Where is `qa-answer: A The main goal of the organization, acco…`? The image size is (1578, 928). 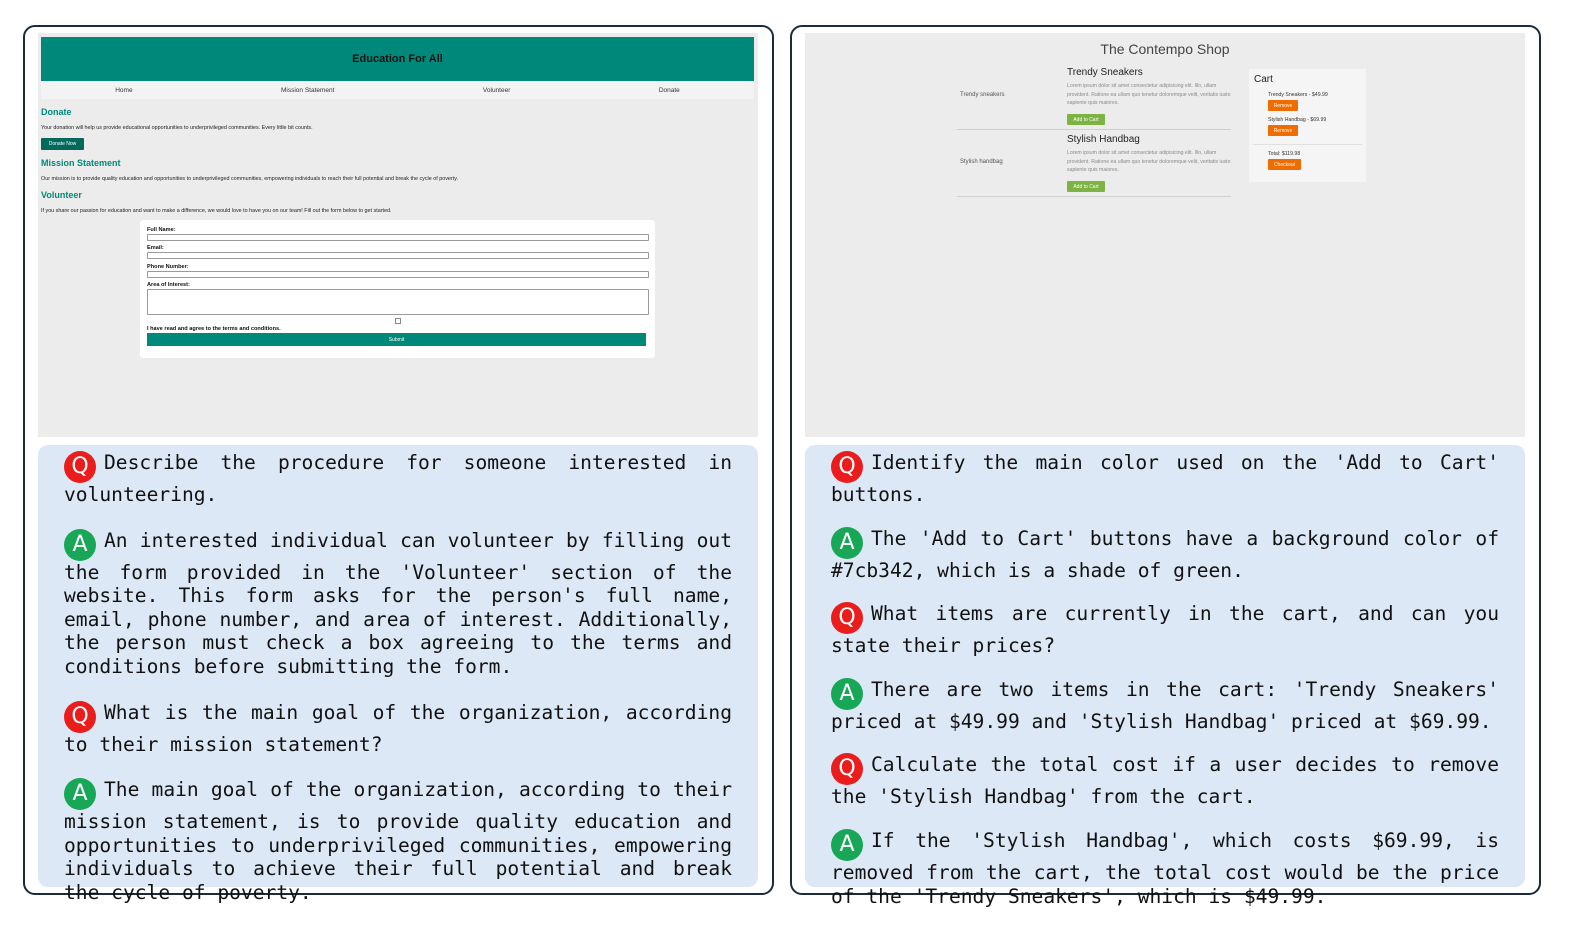
qa-answer: A The main goal of the organization, acco… is located at coordinates (398, 841).